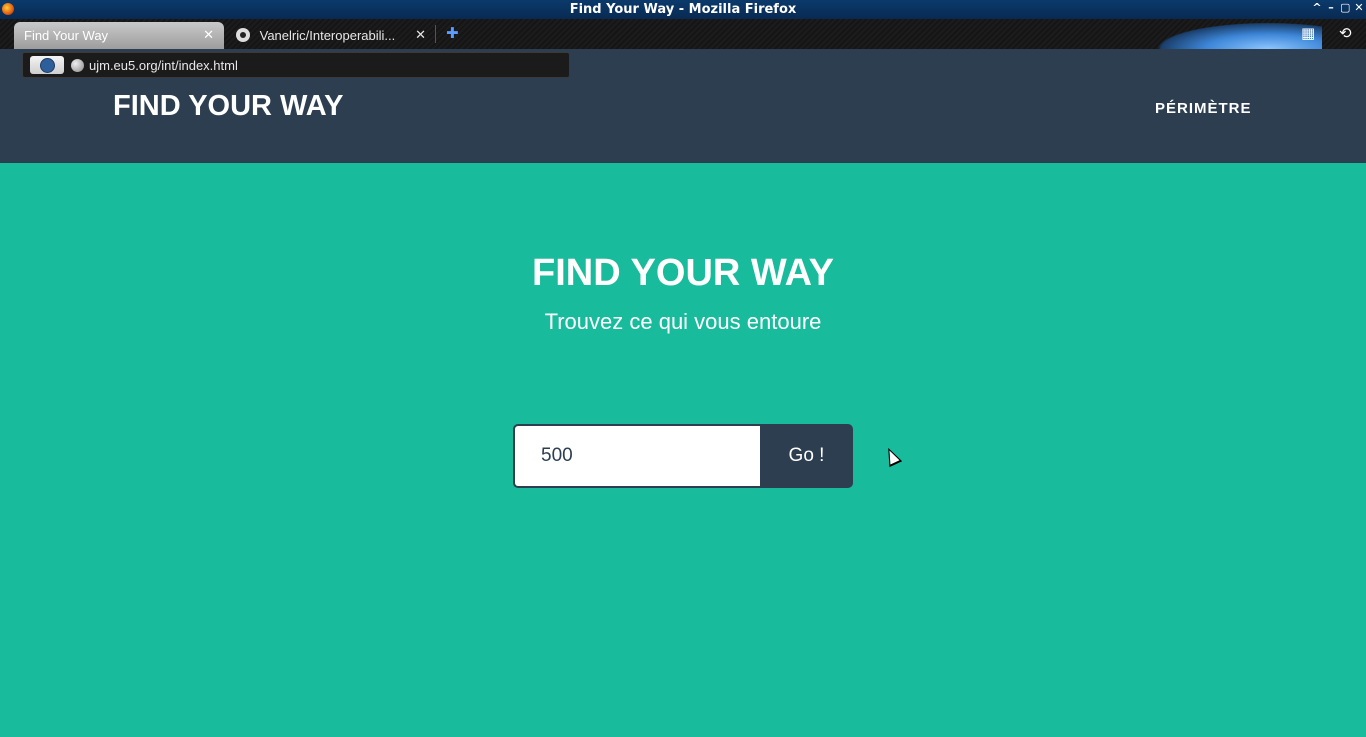  What do you see at coordinates (243, 35) in the screenshot?
I see `github-icon` at bounding box center [243, 35].